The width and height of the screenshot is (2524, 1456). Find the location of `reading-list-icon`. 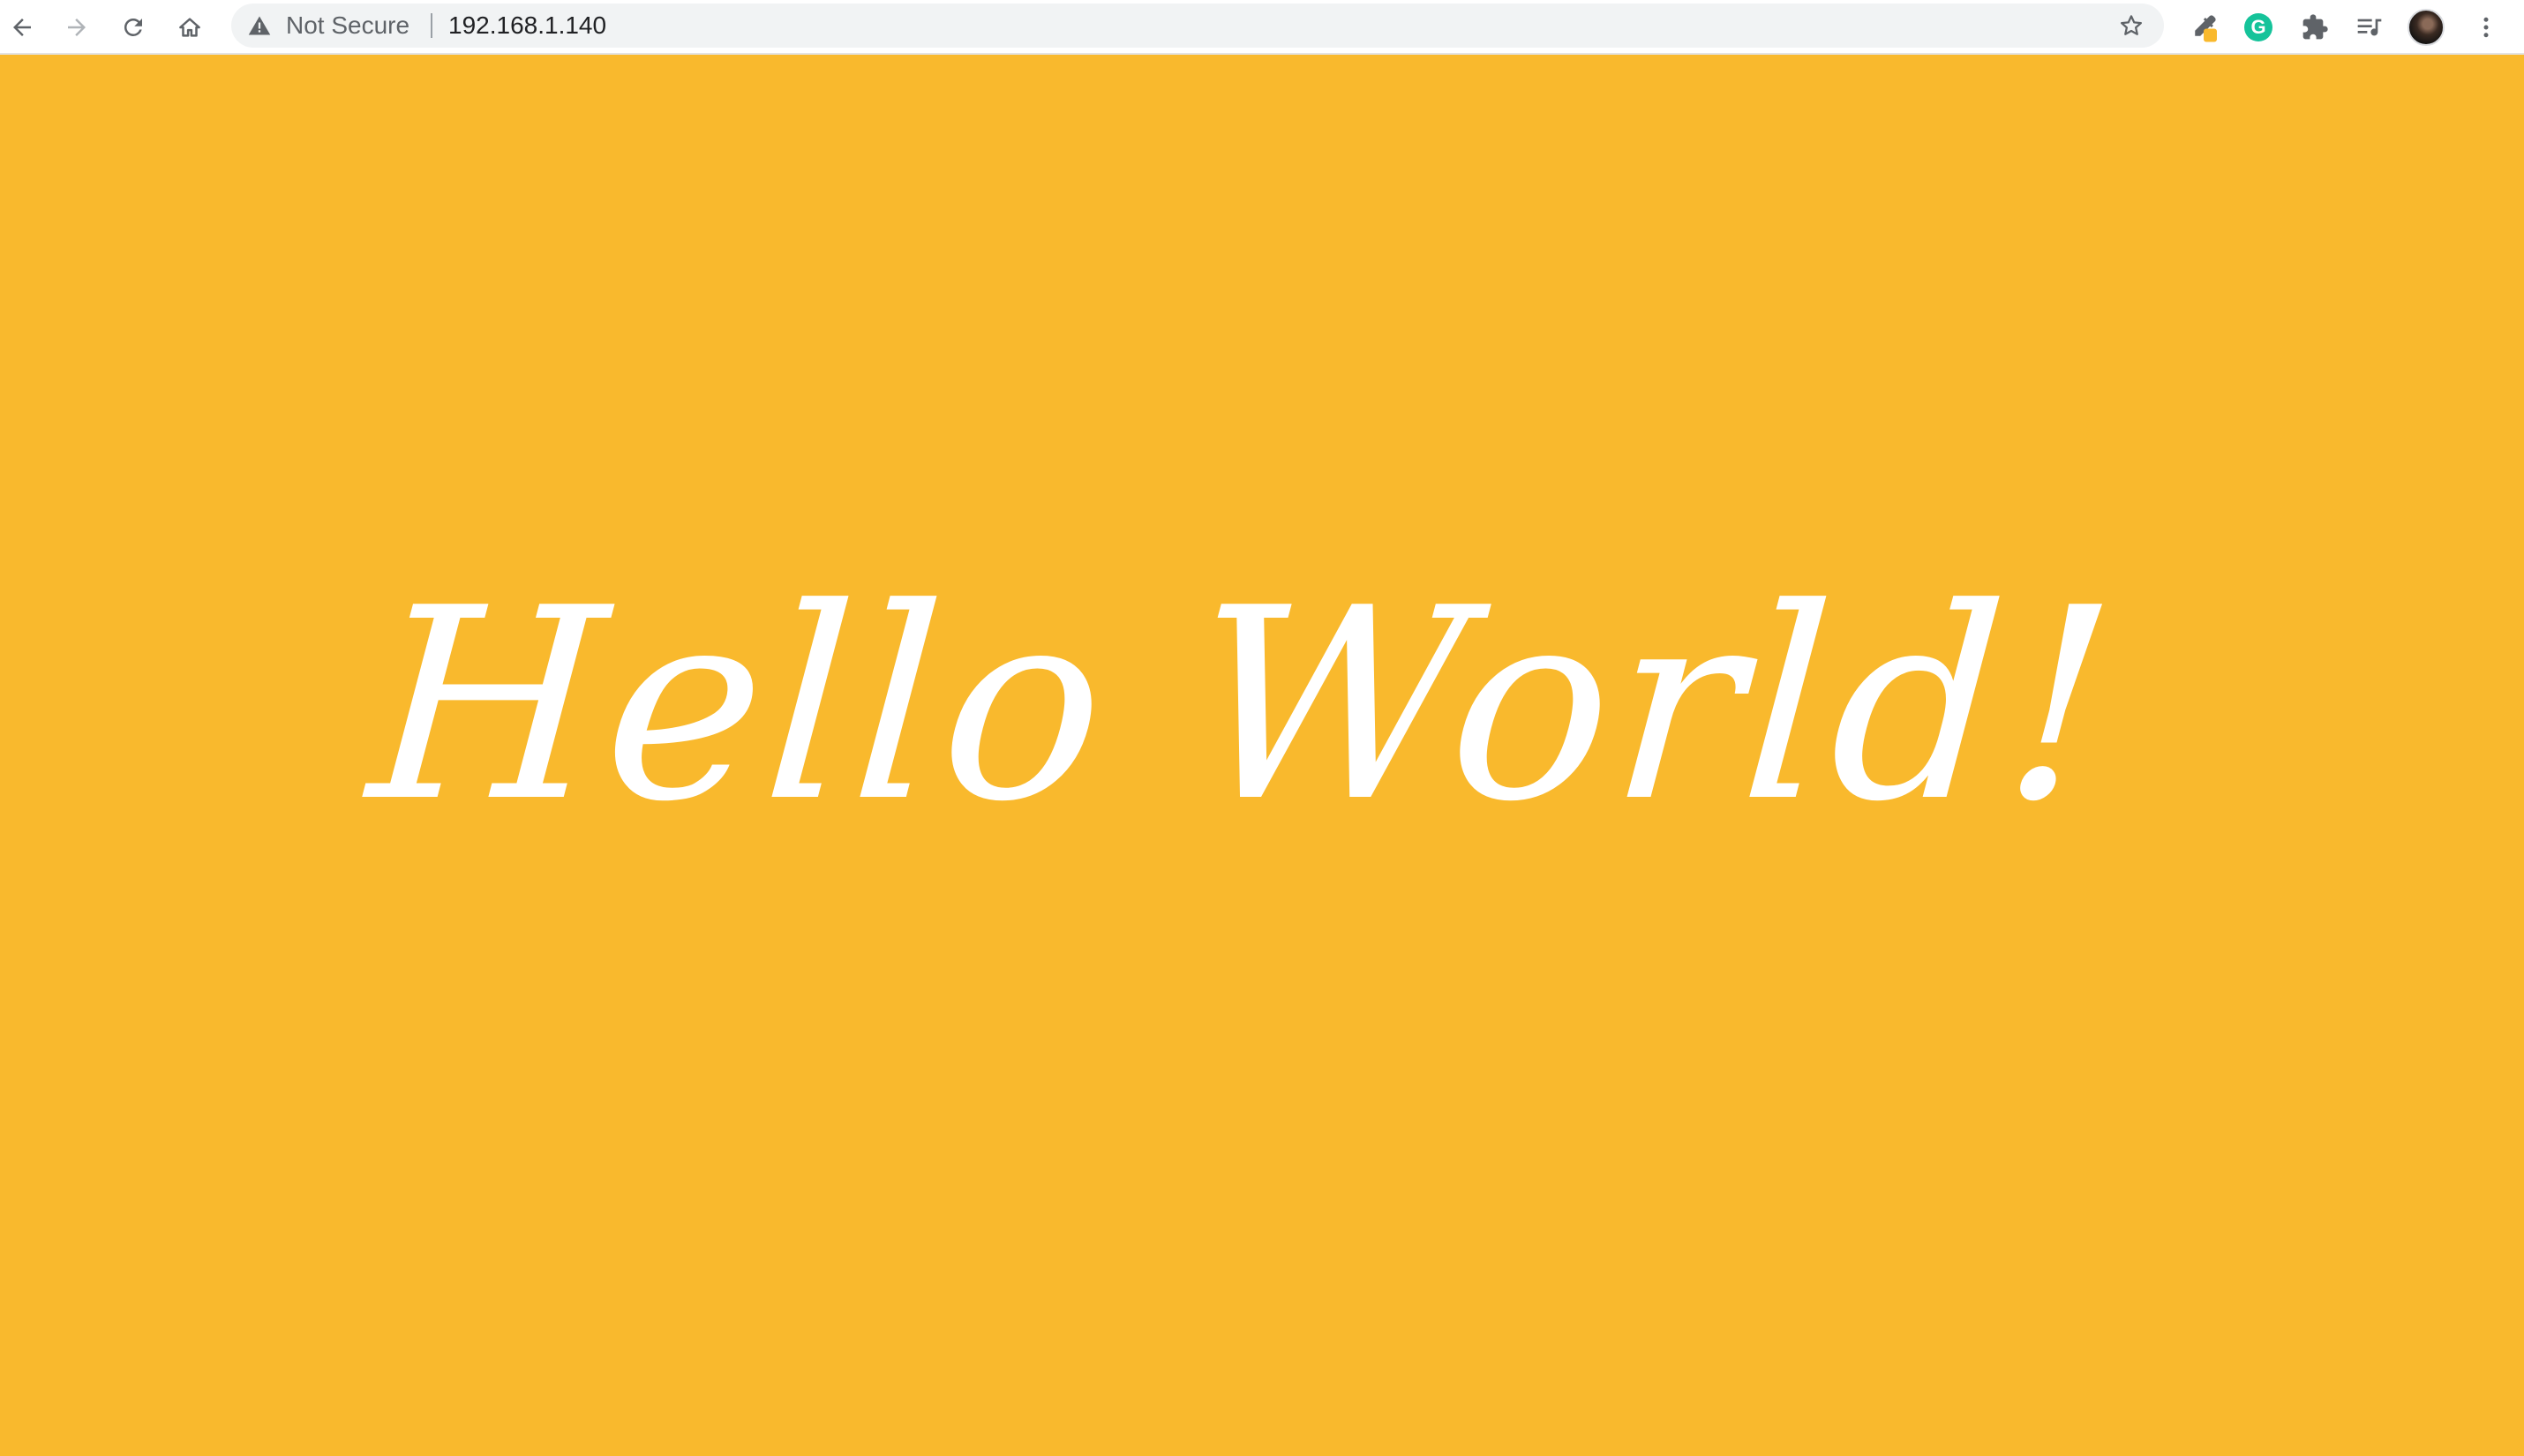

reading-list-icon is located at coordinates (2369, 27).